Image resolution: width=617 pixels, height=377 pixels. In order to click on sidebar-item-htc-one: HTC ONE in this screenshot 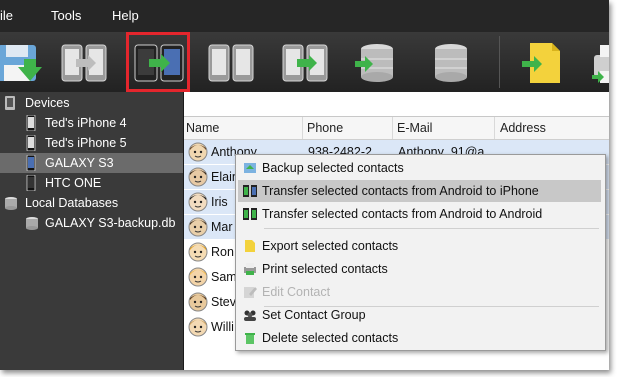, I will do `click(91, 183)`.